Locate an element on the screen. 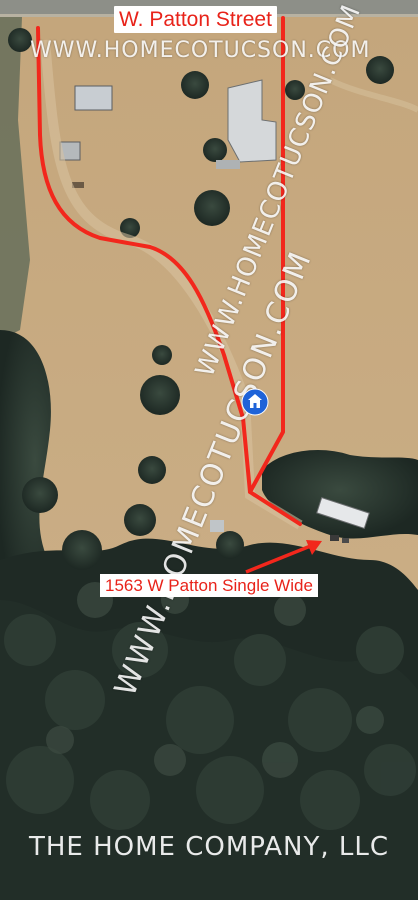 The image size is (418, 900). street-label: W. Patton Street is located at coordinates (195, 19).